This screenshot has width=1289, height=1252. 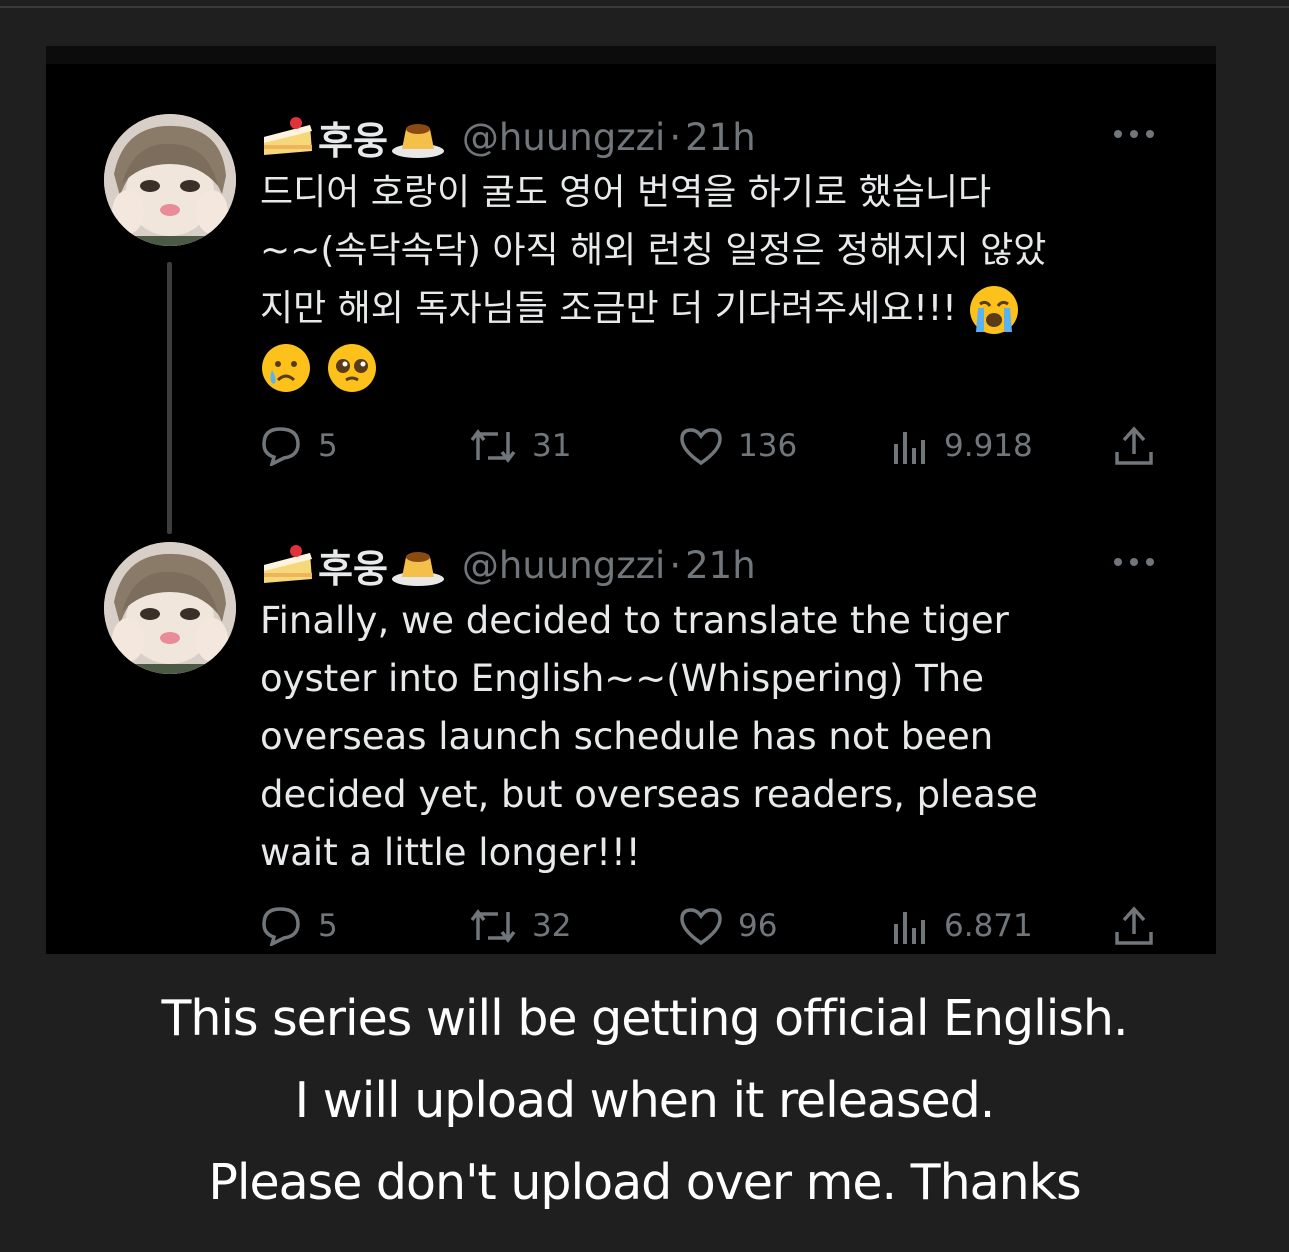 What do you see at coordinates (988, 926) in the screenshot?
I see `views-count: 6.871` at bounding box center [988, 926].